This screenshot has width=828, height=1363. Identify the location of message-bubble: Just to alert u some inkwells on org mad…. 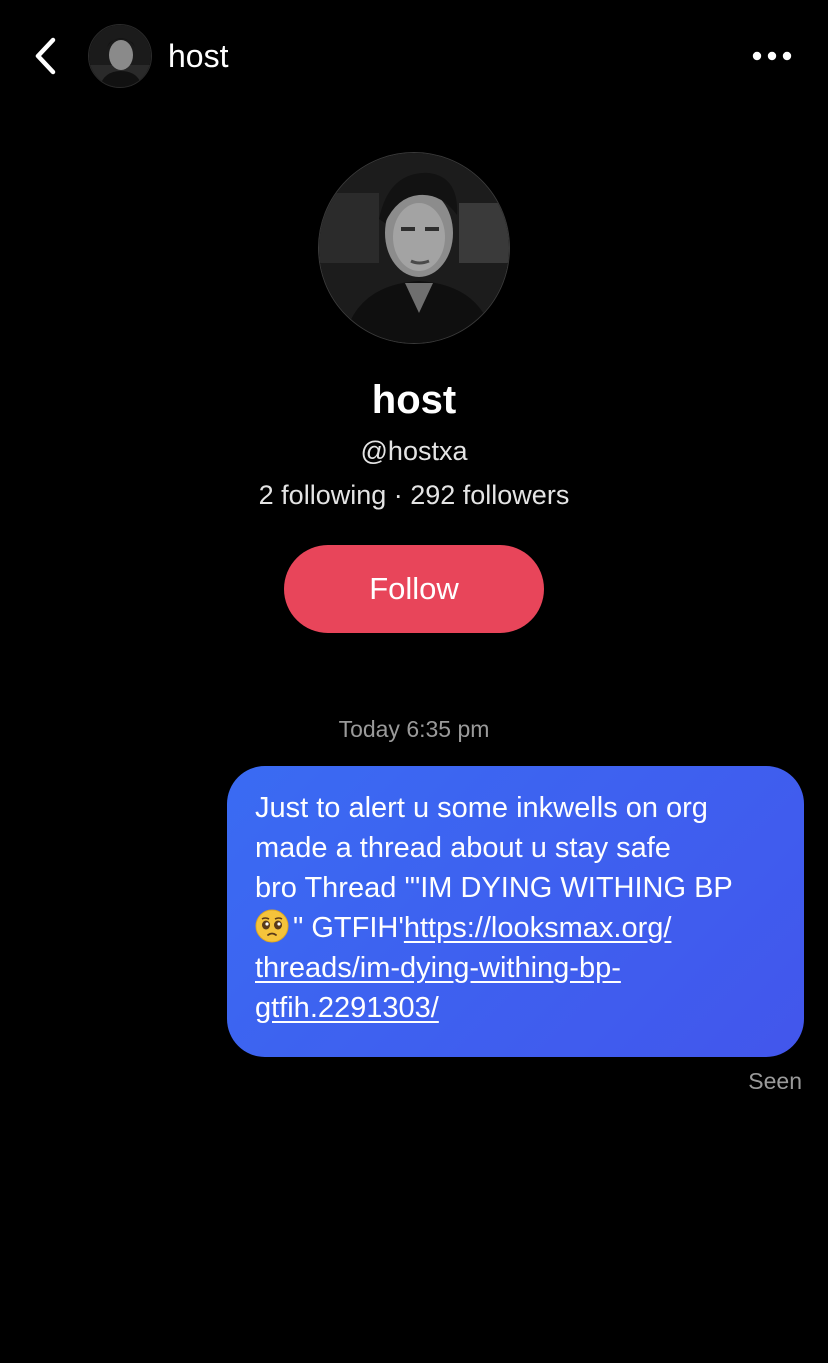
(515, 911).